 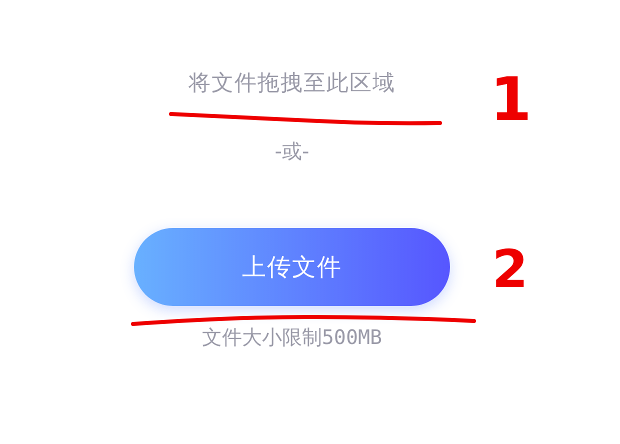 What do you see at coordinates (292, 84) in the screenshot?
I see `drop-hint: 将文件拖拽至此区域` at bounding box center [292, 84].